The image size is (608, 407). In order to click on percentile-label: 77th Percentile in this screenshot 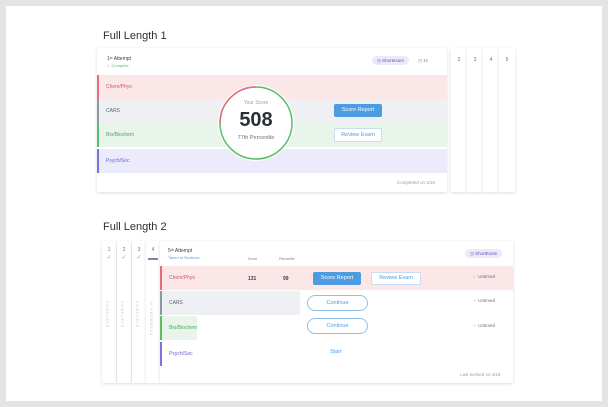, I will do `click(256, 138)`.